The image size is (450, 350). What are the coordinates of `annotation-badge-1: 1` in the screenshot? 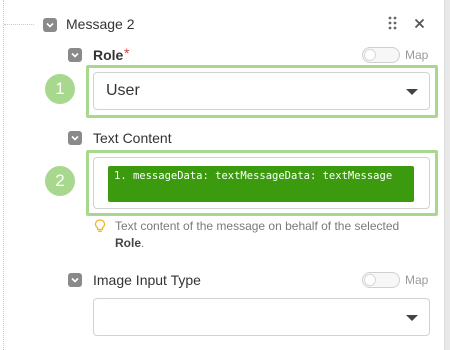 It's located at (60, 89).